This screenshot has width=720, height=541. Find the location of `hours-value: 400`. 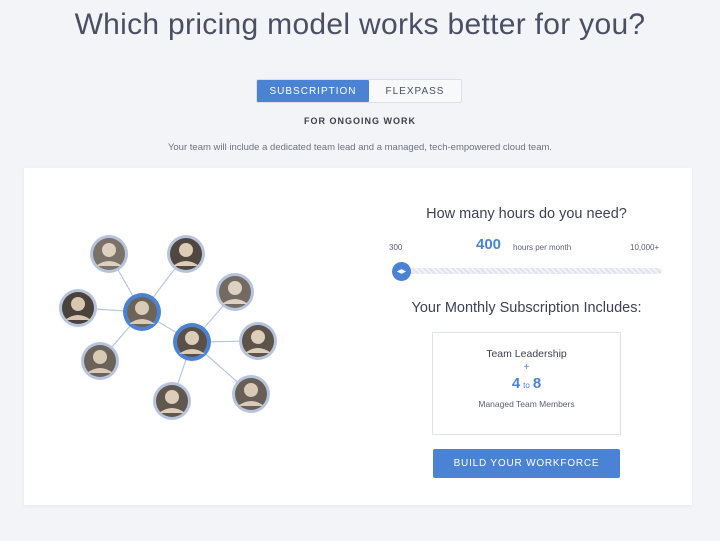

hours-value: 400 is located at coordinates (489, 244).